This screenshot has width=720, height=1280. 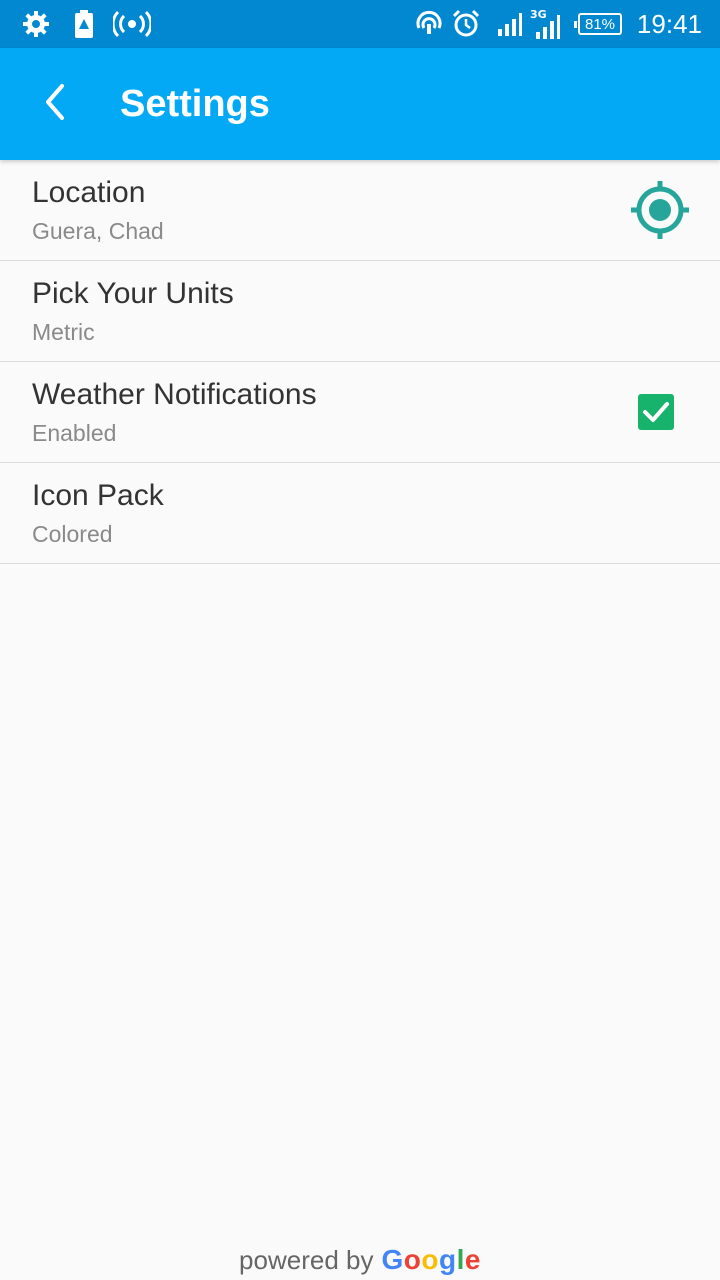 I want to click on alarm-icon, so click(x=466, y=24).